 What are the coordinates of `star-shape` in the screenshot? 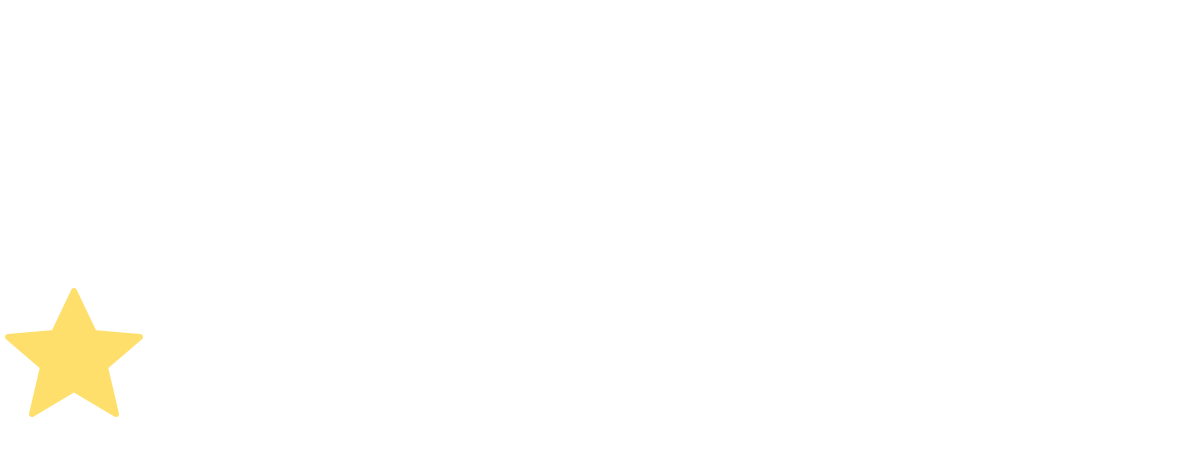 It's located at (74, 352).